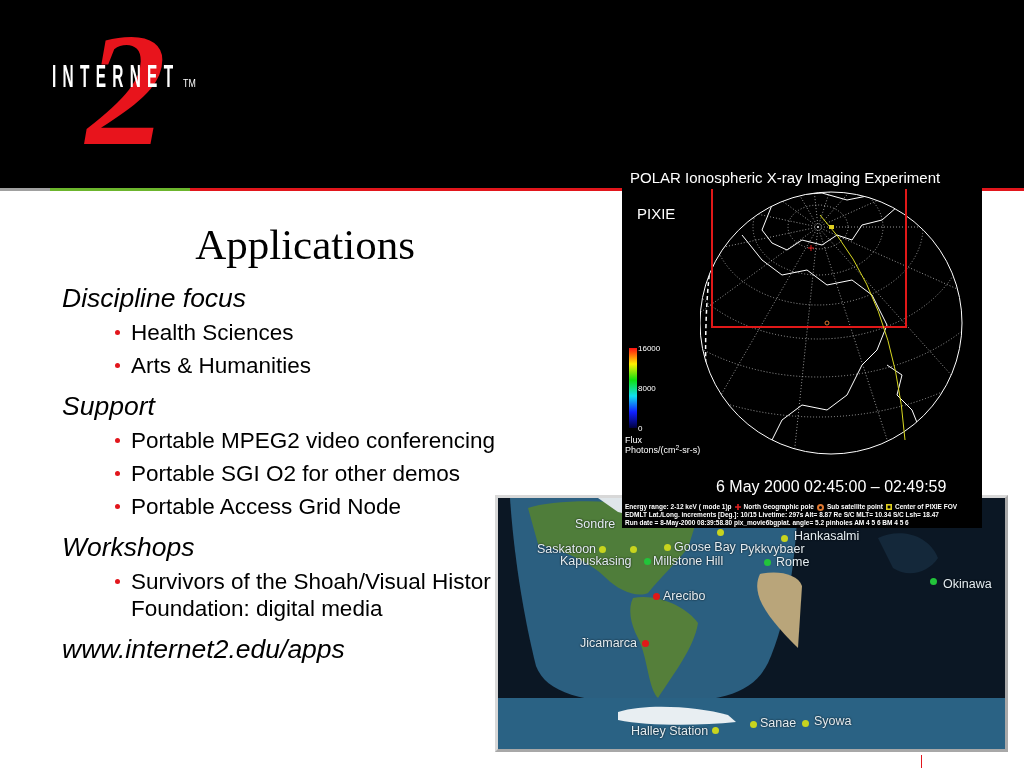  I want to click on scale-title: Flux, so click(633, 440).